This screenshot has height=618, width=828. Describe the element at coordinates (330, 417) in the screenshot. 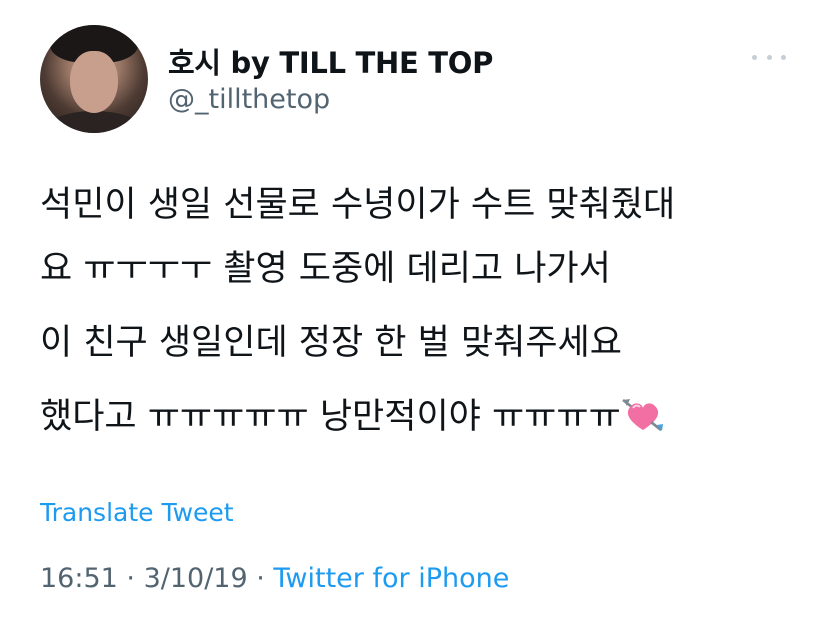

I see `tweet-text-line: 했다고 ㅠㅠㅠㅠㅠ 낭만적이야 ㅠㅠㅠㅠ` at that location.